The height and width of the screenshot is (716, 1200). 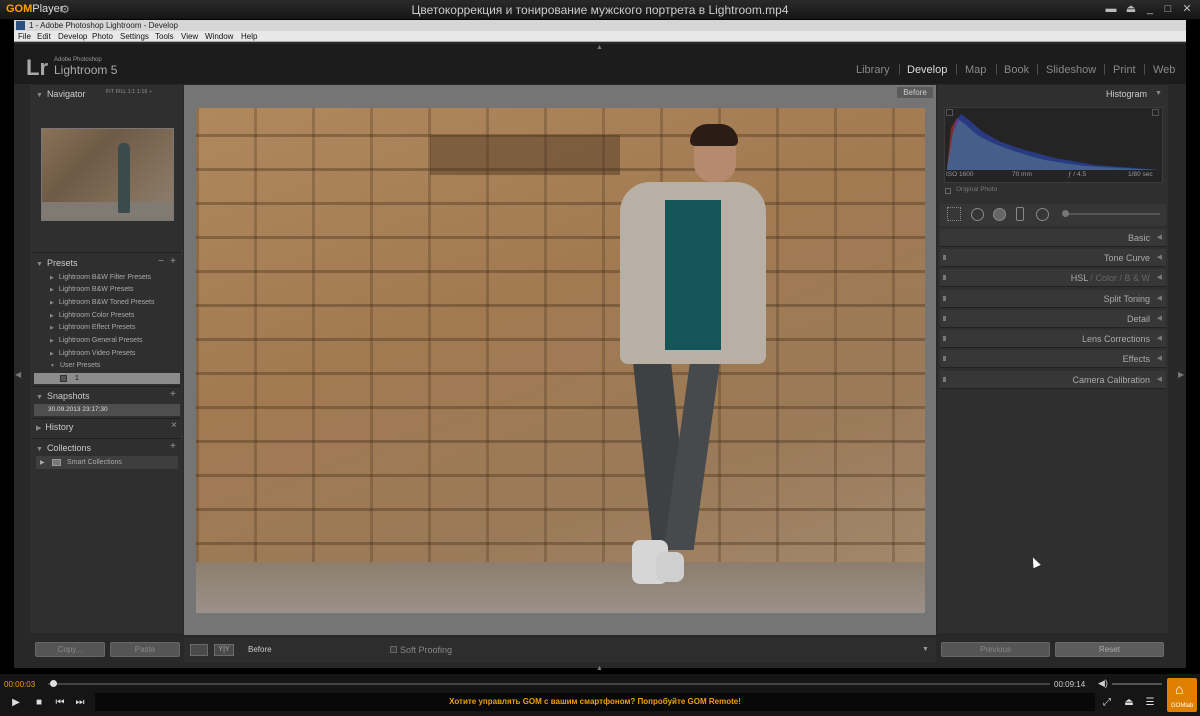 What do you see at coordinates (948, 191) in the screenshot?
I see `original-photo-checkbox` at bounding box center [948, 191].